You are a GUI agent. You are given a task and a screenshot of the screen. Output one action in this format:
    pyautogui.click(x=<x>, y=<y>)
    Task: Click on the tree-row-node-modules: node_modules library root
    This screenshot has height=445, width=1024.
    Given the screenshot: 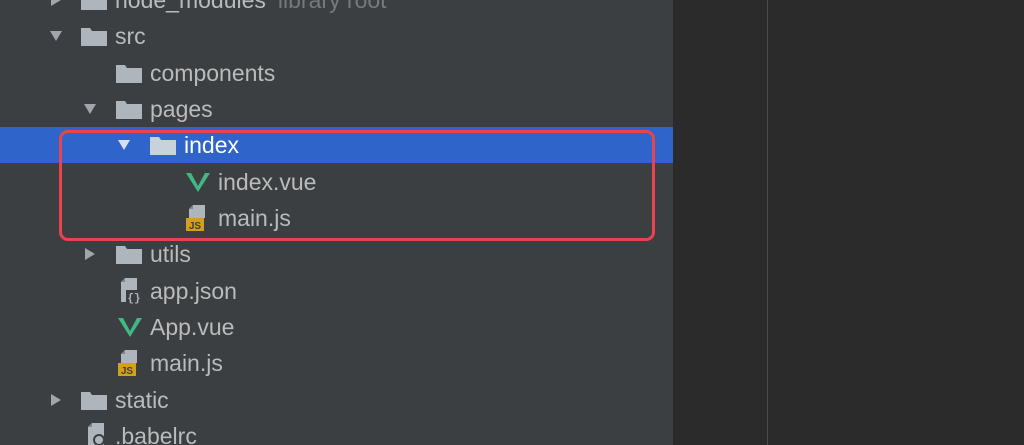 What is the action you would take?
    pyautogui.click(x=336, y=9)
    